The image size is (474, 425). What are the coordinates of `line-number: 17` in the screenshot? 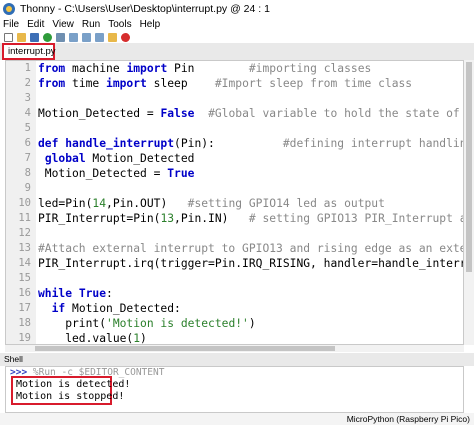 It's located at (24, 308).